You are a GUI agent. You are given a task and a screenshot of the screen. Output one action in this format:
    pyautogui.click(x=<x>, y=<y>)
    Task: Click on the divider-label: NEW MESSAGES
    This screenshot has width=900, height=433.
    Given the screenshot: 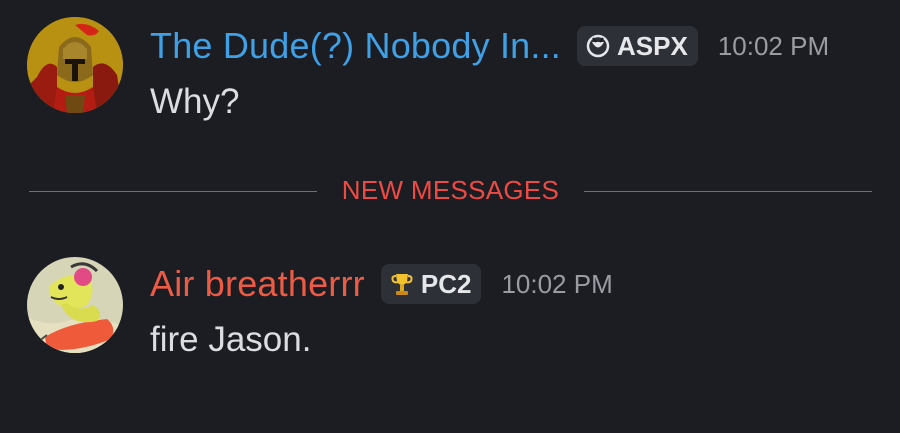 What is the action you would take?
    pyautogui.click(x=450, y=190)
    